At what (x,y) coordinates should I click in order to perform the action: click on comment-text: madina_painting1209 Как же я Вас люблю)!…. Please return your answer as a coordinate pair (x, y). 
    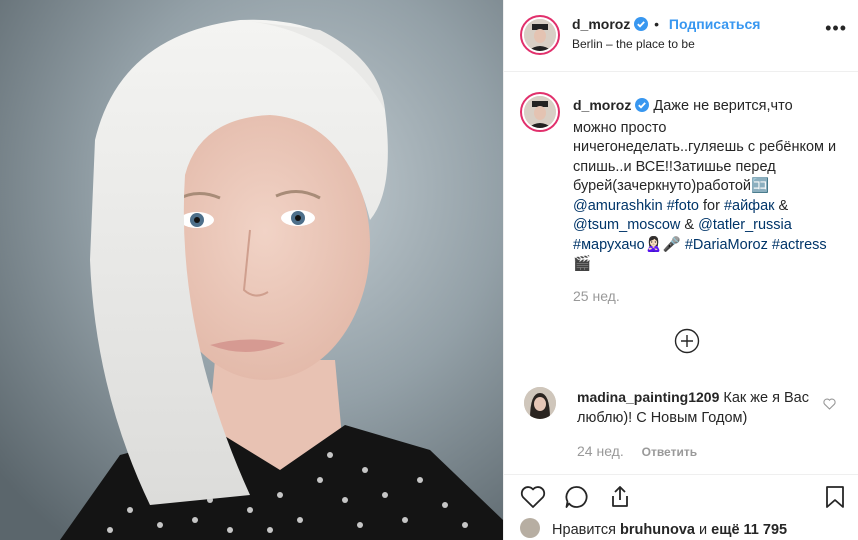
    Looking at the image, I should click on (697, 407).